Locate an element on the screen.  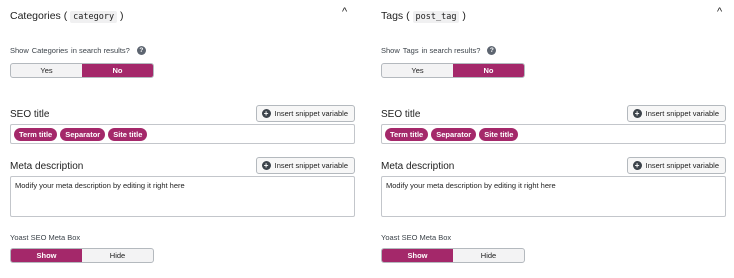
panel-title: Tags is located at coordinates (392, 16).